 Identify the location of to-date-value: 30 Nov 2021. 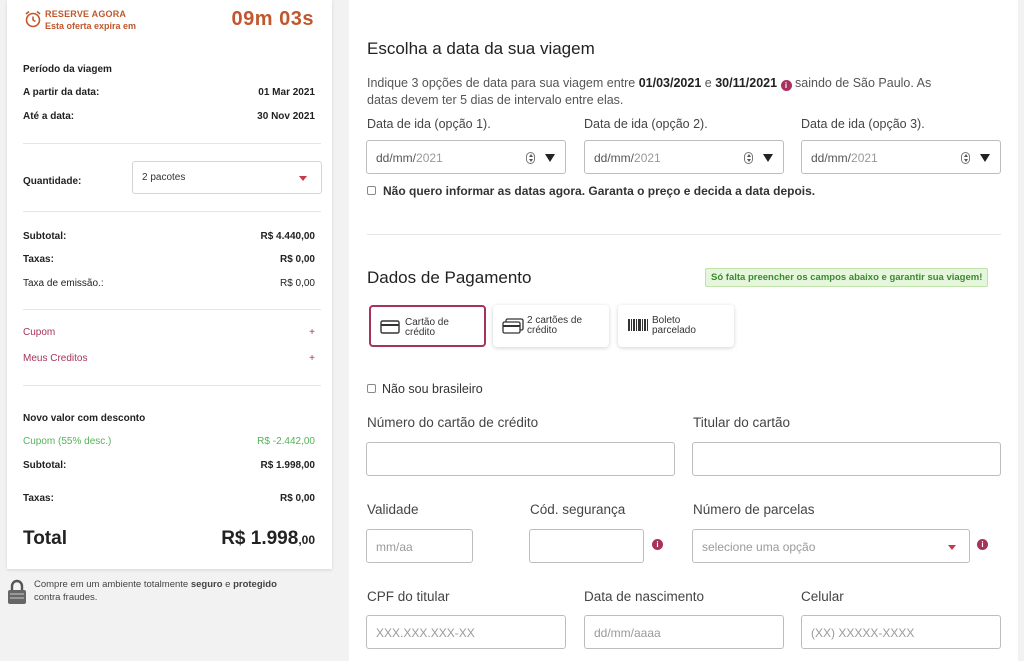
(286, 116).